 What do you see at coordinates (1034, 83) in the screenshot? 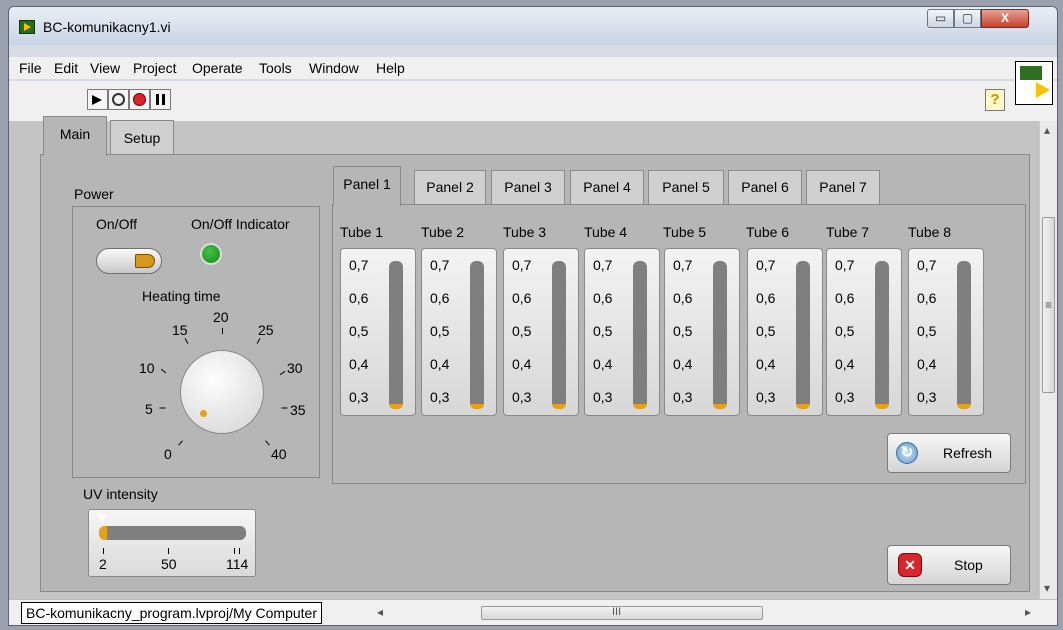
I see `vi-icon` at bounding box center [1034, 83].